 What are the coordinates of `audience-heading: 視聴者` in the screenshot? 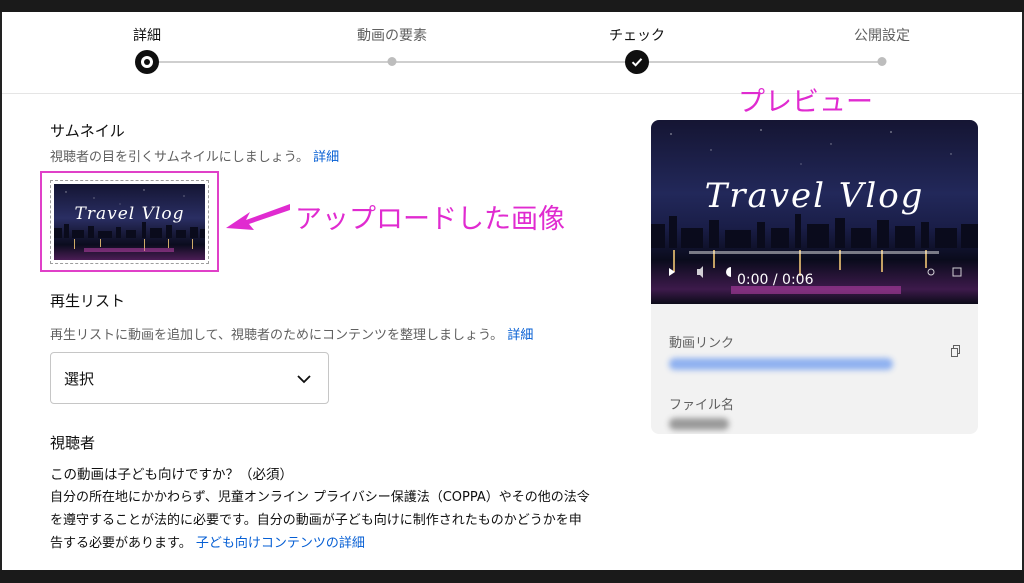 It's located at (73, 443).